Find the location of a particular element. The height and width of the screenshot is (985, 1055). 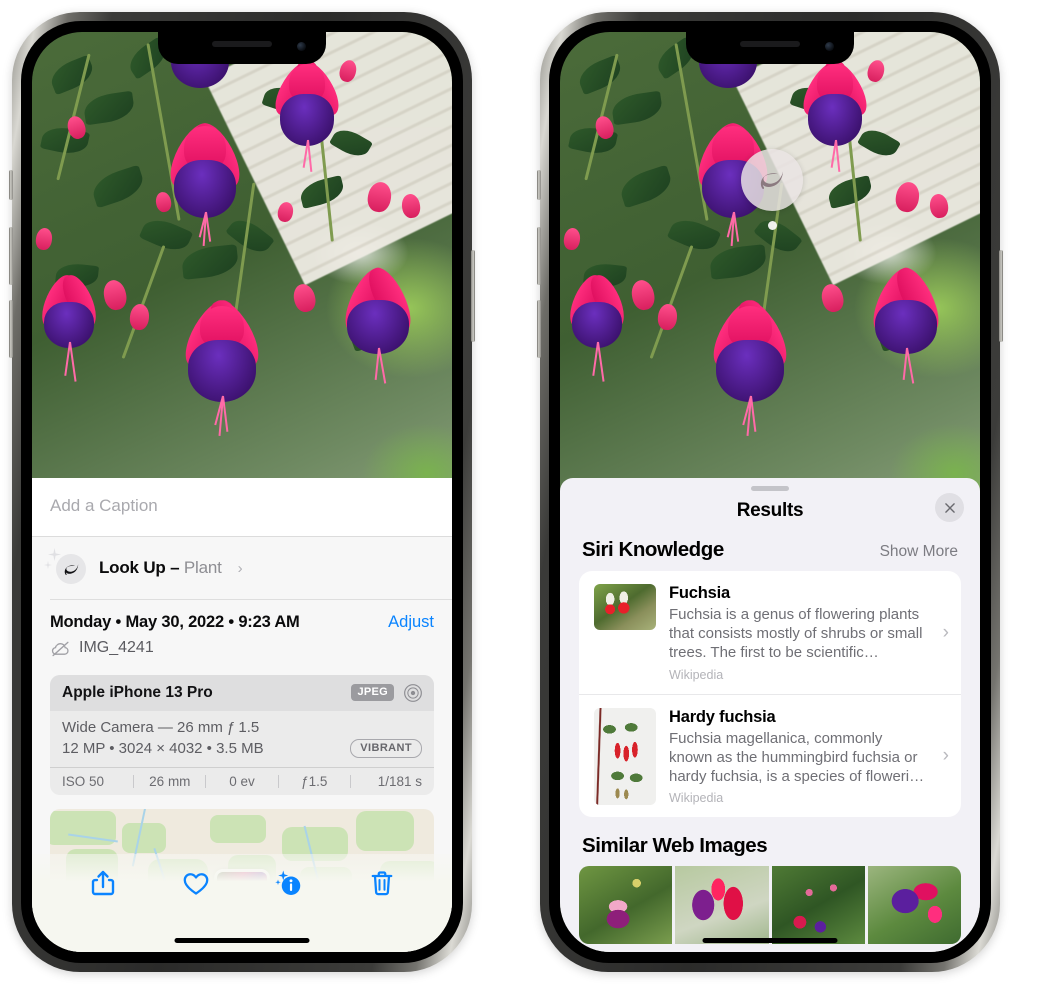

visual-lookup-badge is located at coordinates (772, 180).